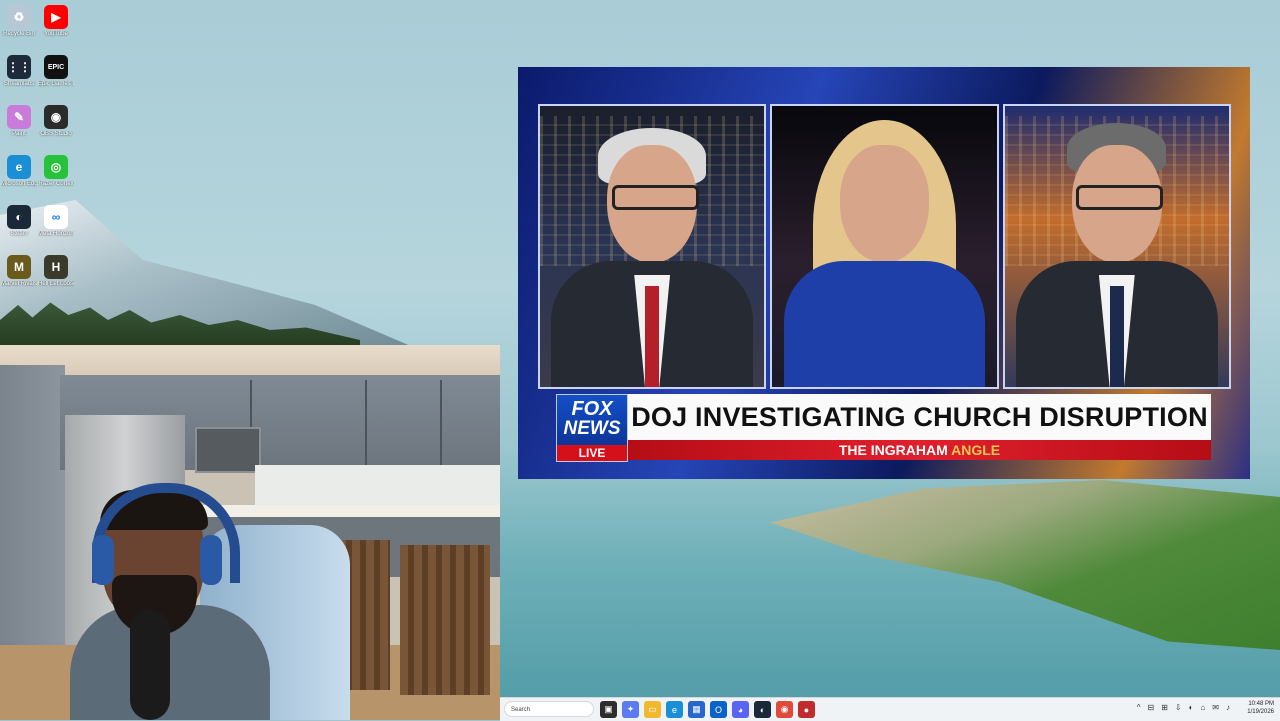  What do you see at coordinates (630, 709) in the screenshot?
I see `copilot-icon: ✦` at bounding box center [630, 709].